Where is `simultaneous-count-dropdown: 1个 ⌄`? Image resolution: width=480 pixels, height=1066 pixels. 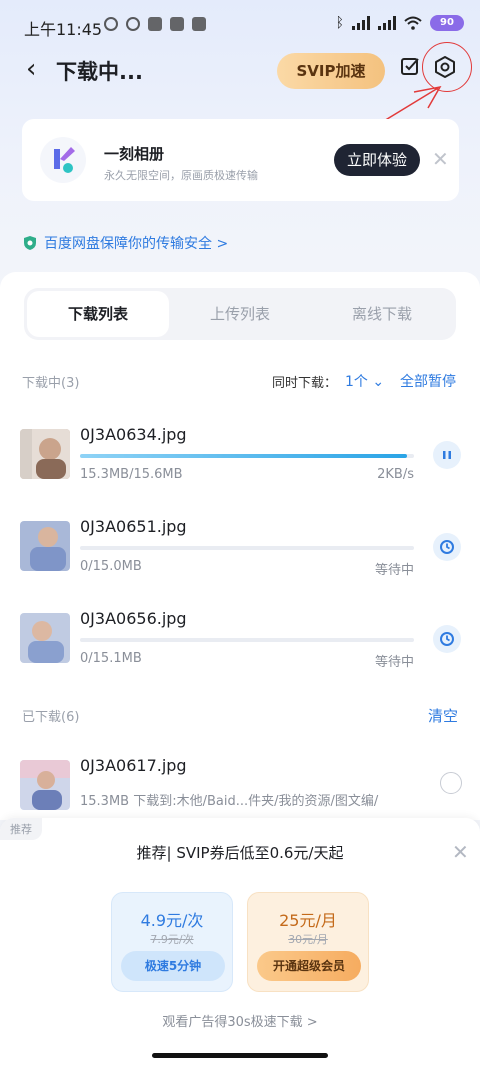 simultaneous-count-dropdown: 1个 ⌄ is located at coordinates (364, 381).